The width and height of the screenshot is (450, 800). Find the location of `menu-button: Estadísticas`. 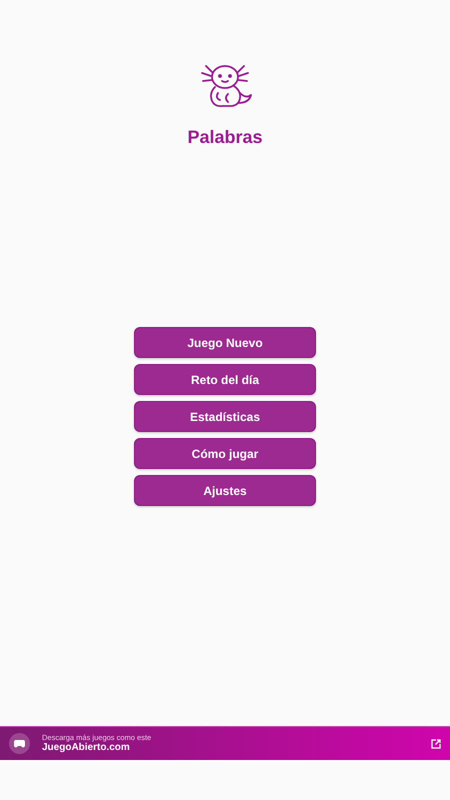

menu-button: Estadísticas is located at coordinates (225, 416).